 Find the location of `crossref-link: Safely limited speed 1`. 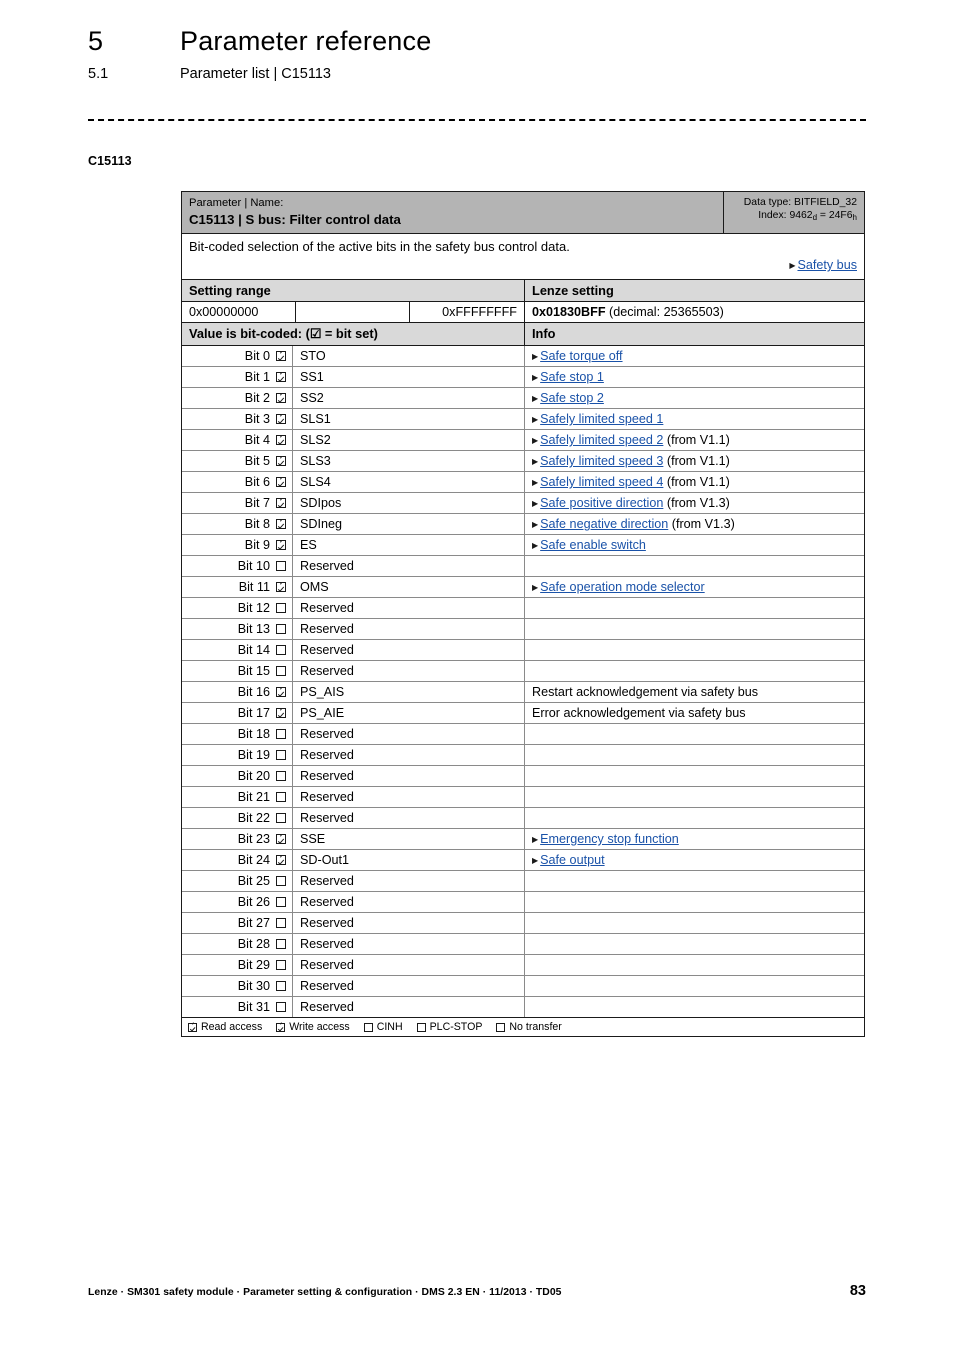

crossref-link: Safely limited speed 1 is located at coordinates (601, 419).